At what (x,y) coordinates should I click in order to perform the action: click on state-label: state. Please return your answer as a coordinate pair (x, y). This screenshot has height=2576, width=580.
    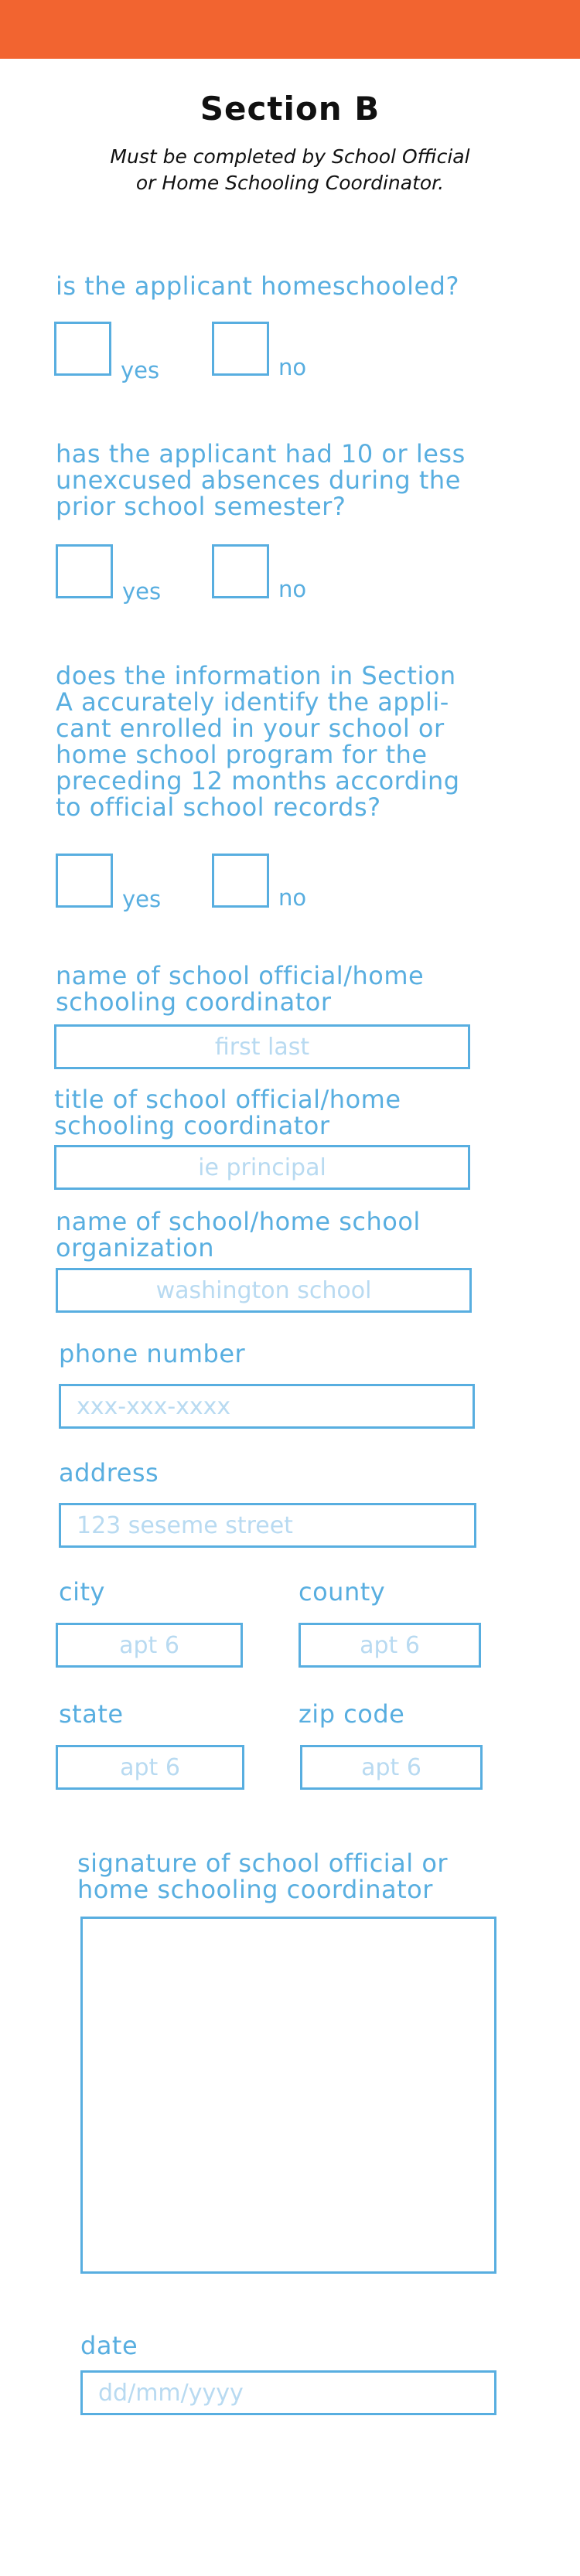
    Looking at the image, I should click on (91, 1714).